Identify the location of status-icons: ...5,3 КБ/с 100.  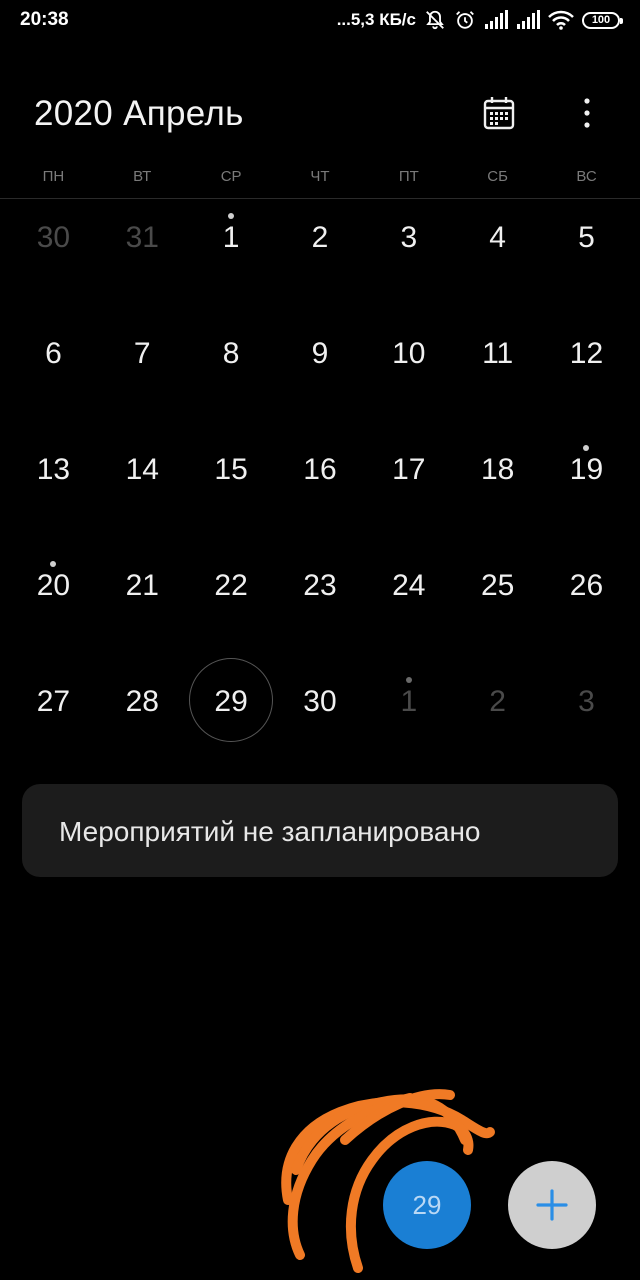
(479, 20).